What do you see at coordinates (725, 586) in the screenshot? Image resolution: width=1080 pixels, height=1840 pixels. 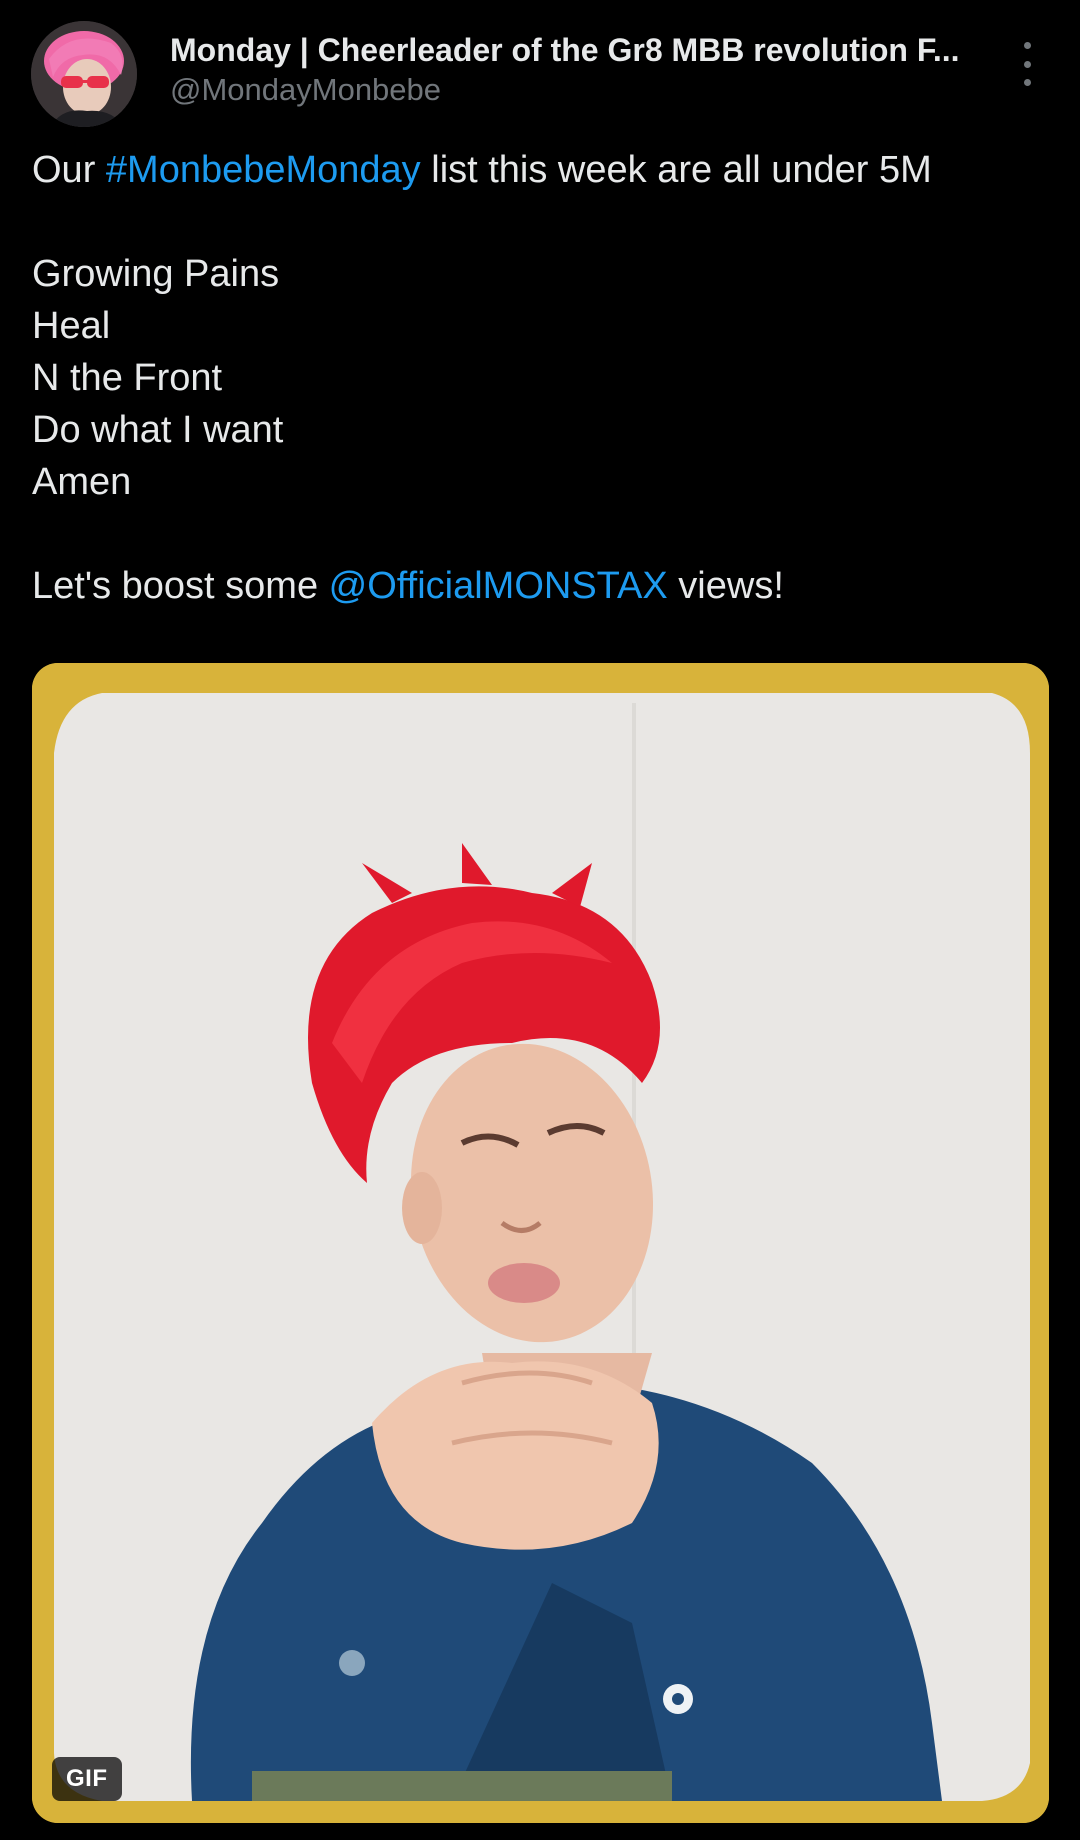 I see `outro-suffix: views!` at bounding box center [725, 586].